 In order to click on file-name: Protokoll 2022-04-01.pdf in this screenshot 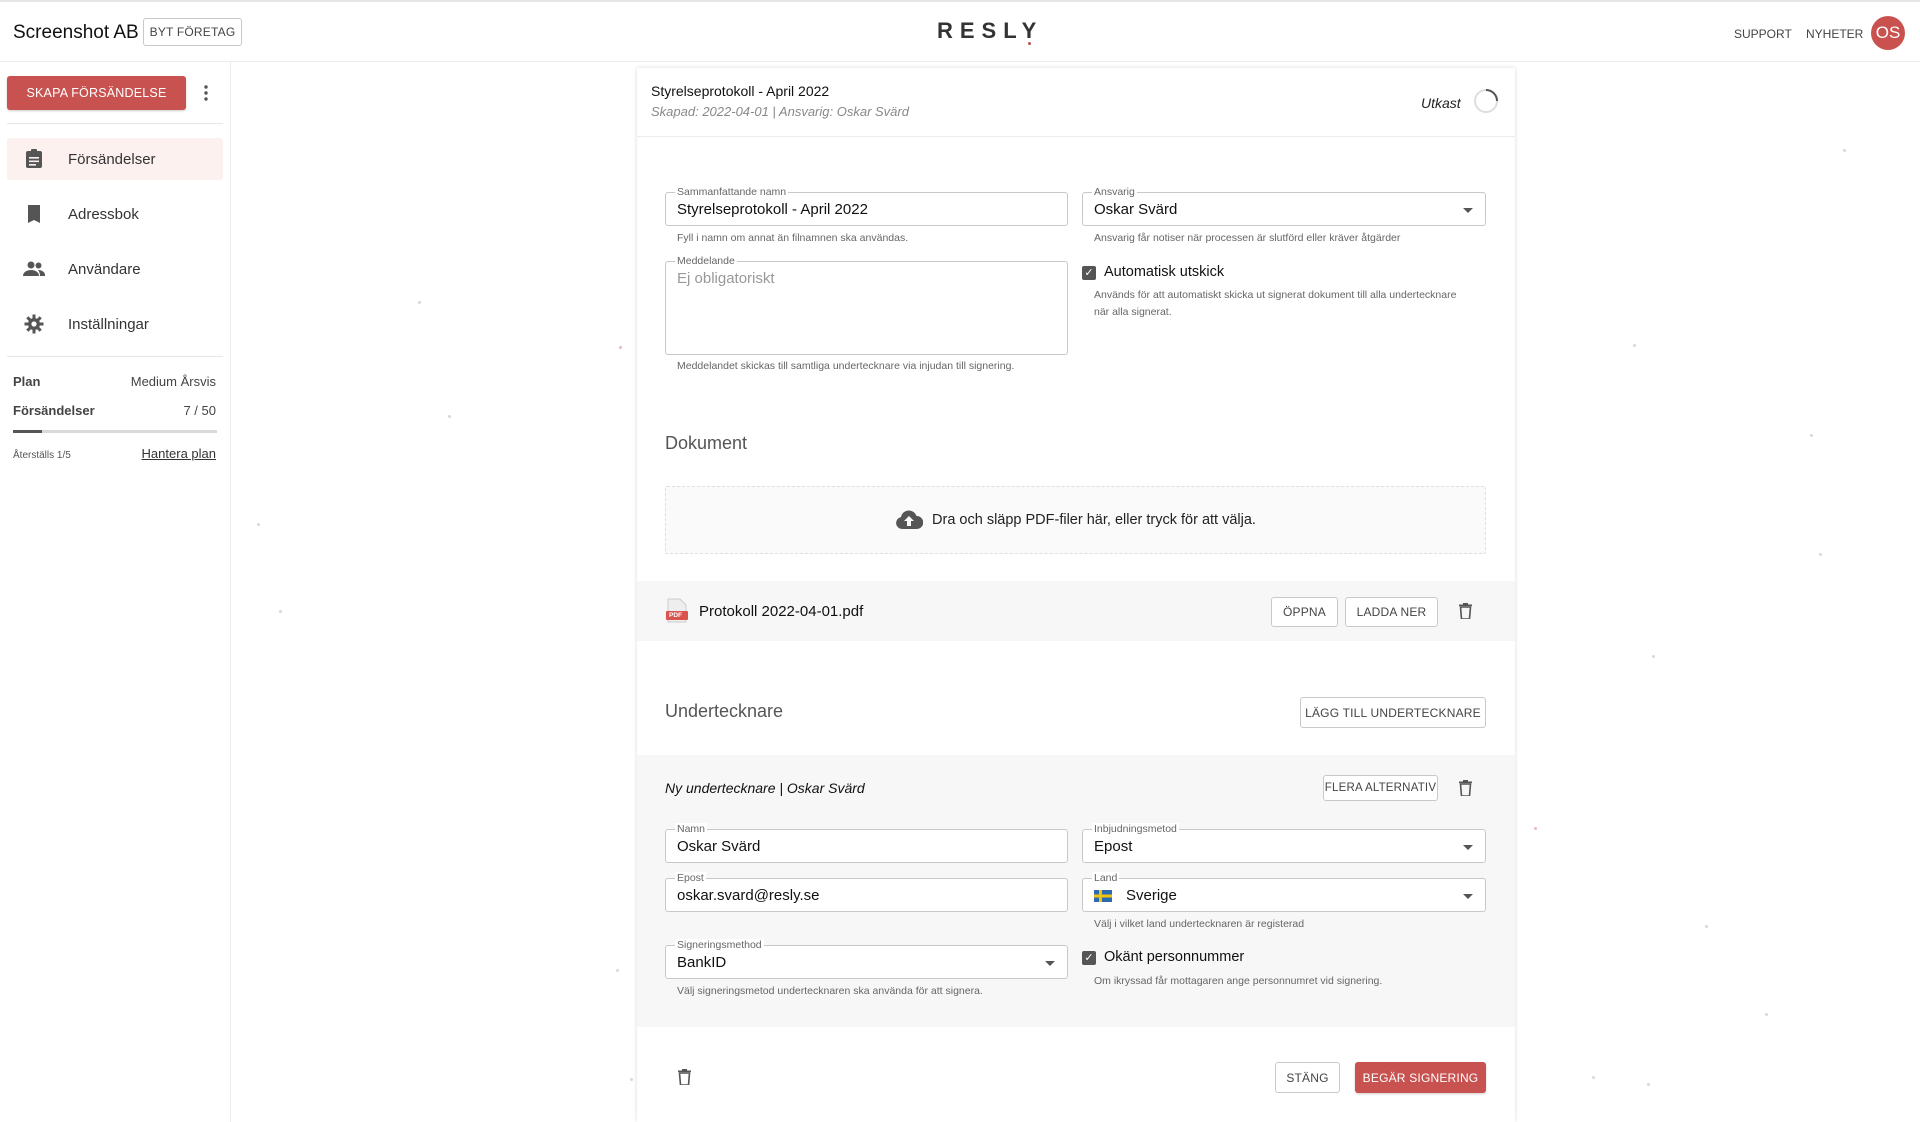, I will do `click(781, 611)`.